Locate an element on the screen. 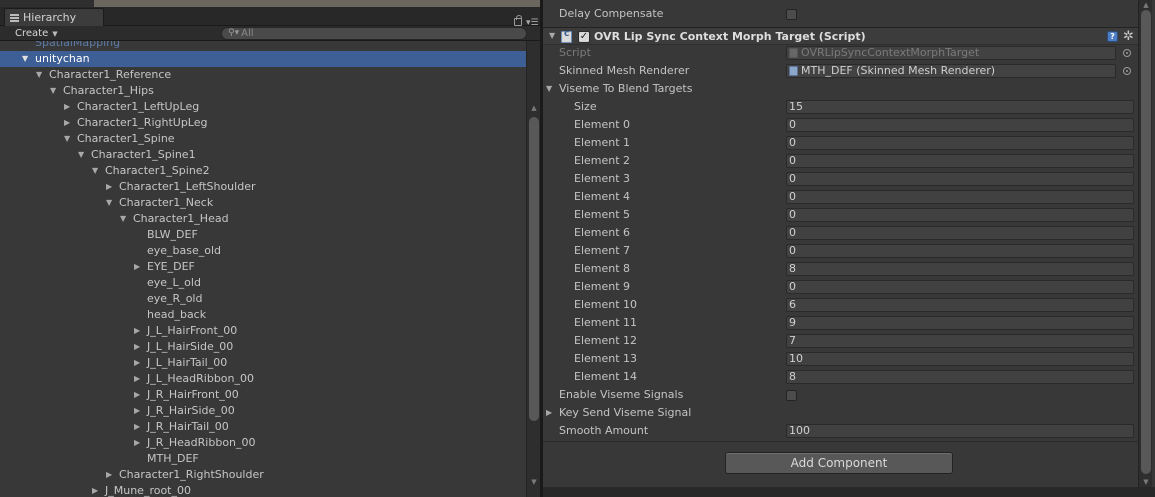 This screenshot has height=497, width=1155. tree-row: ▶ J_R_HairFront_00 is located at coordinates (263, 395).